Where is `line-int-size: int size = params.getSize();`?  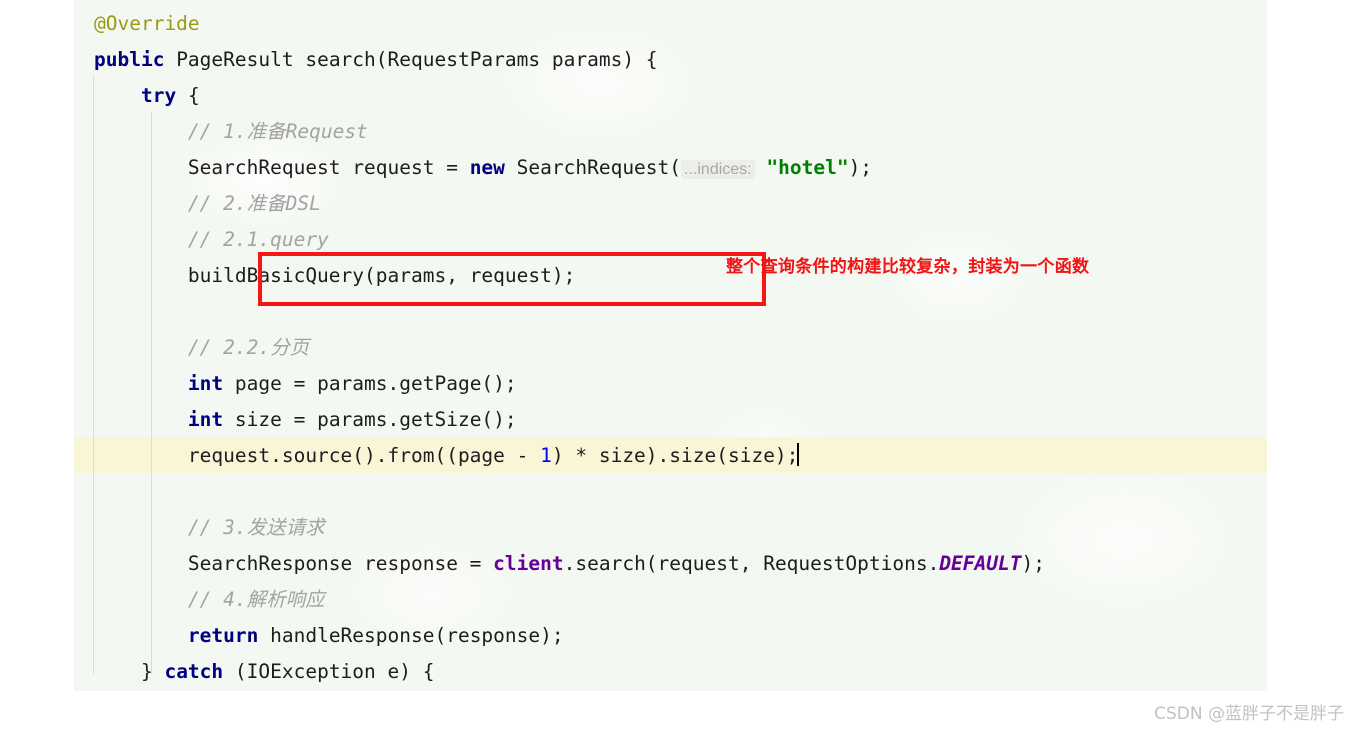 line-int-size: int size = params.getSize(); is located at coordinates (670, 420).